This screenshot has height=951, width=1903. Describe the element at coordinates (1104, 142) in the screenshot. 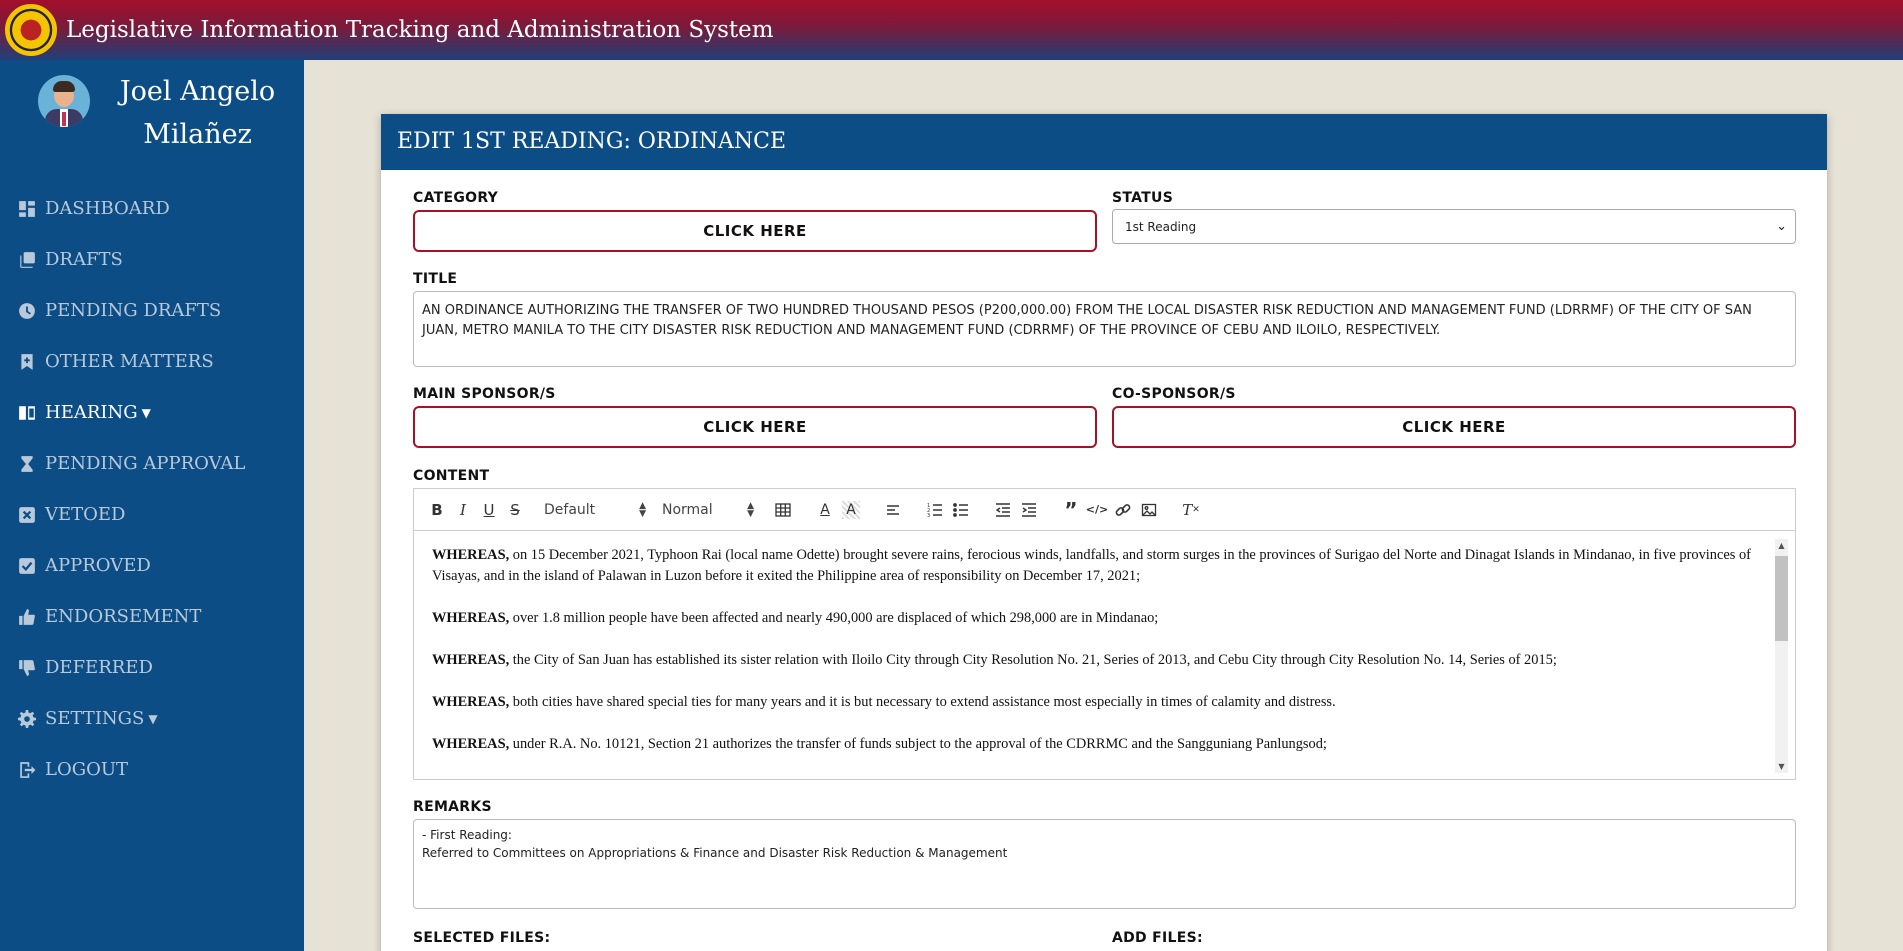

I see `form-heading: EDIT 1ST READING: ORDINANCE` at that location.